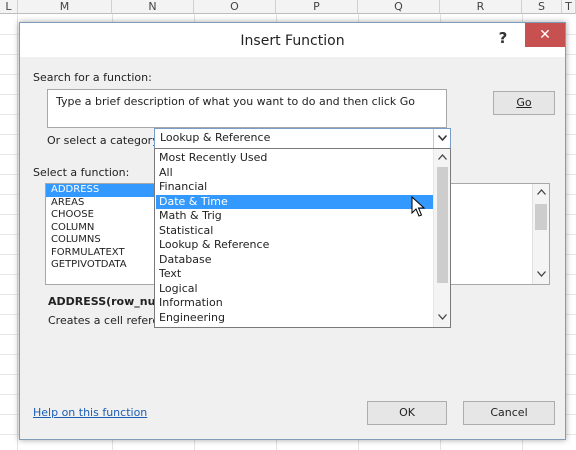 The width and height of the screenshot is (576, 450). Describe the element at coordinates (481, 7) in the screenshot. I see `column-header-r: R` at that location.